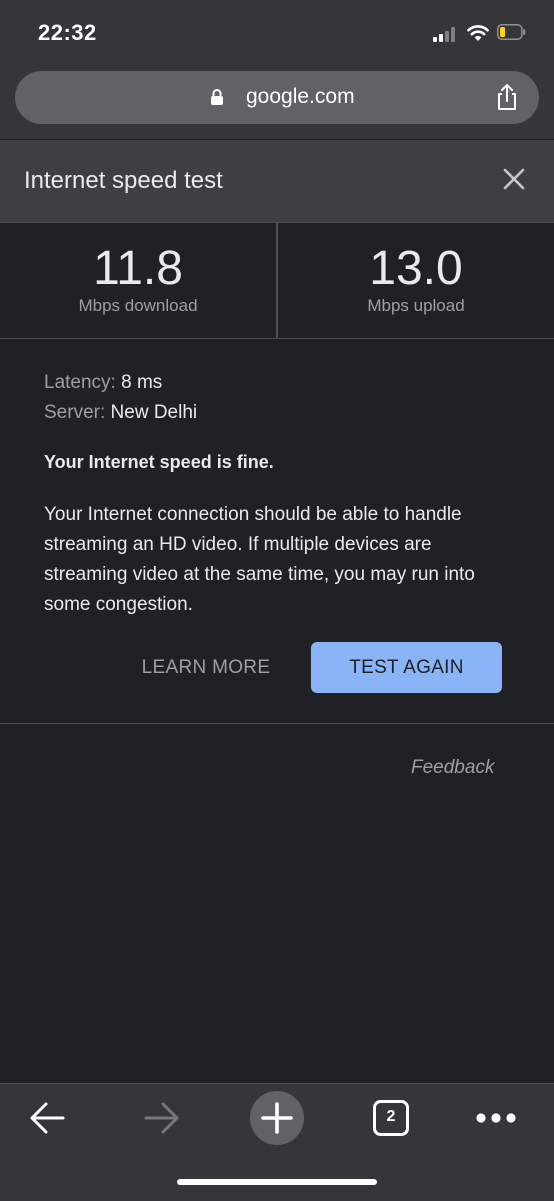 The image size is (554, 1201). What do you see at coordinates (154, 412) in the screenshot?
I see `server-value: New Delhi` at bounding box center [154, 412].